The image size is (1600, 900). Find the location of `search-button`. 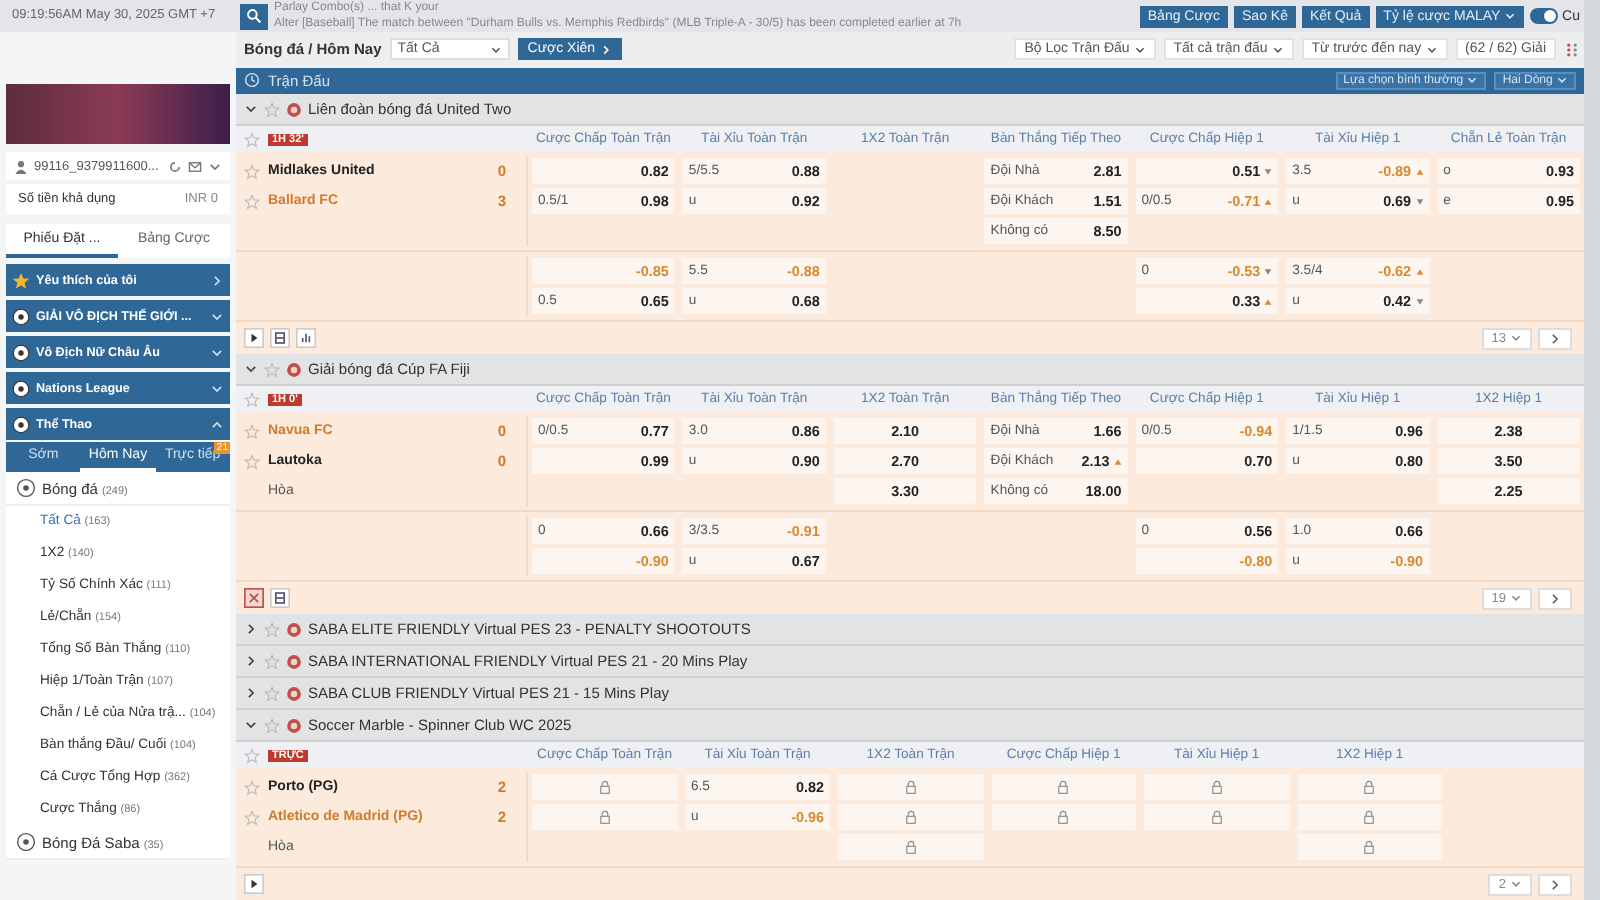

search-button is located at coordinates (254, 16).